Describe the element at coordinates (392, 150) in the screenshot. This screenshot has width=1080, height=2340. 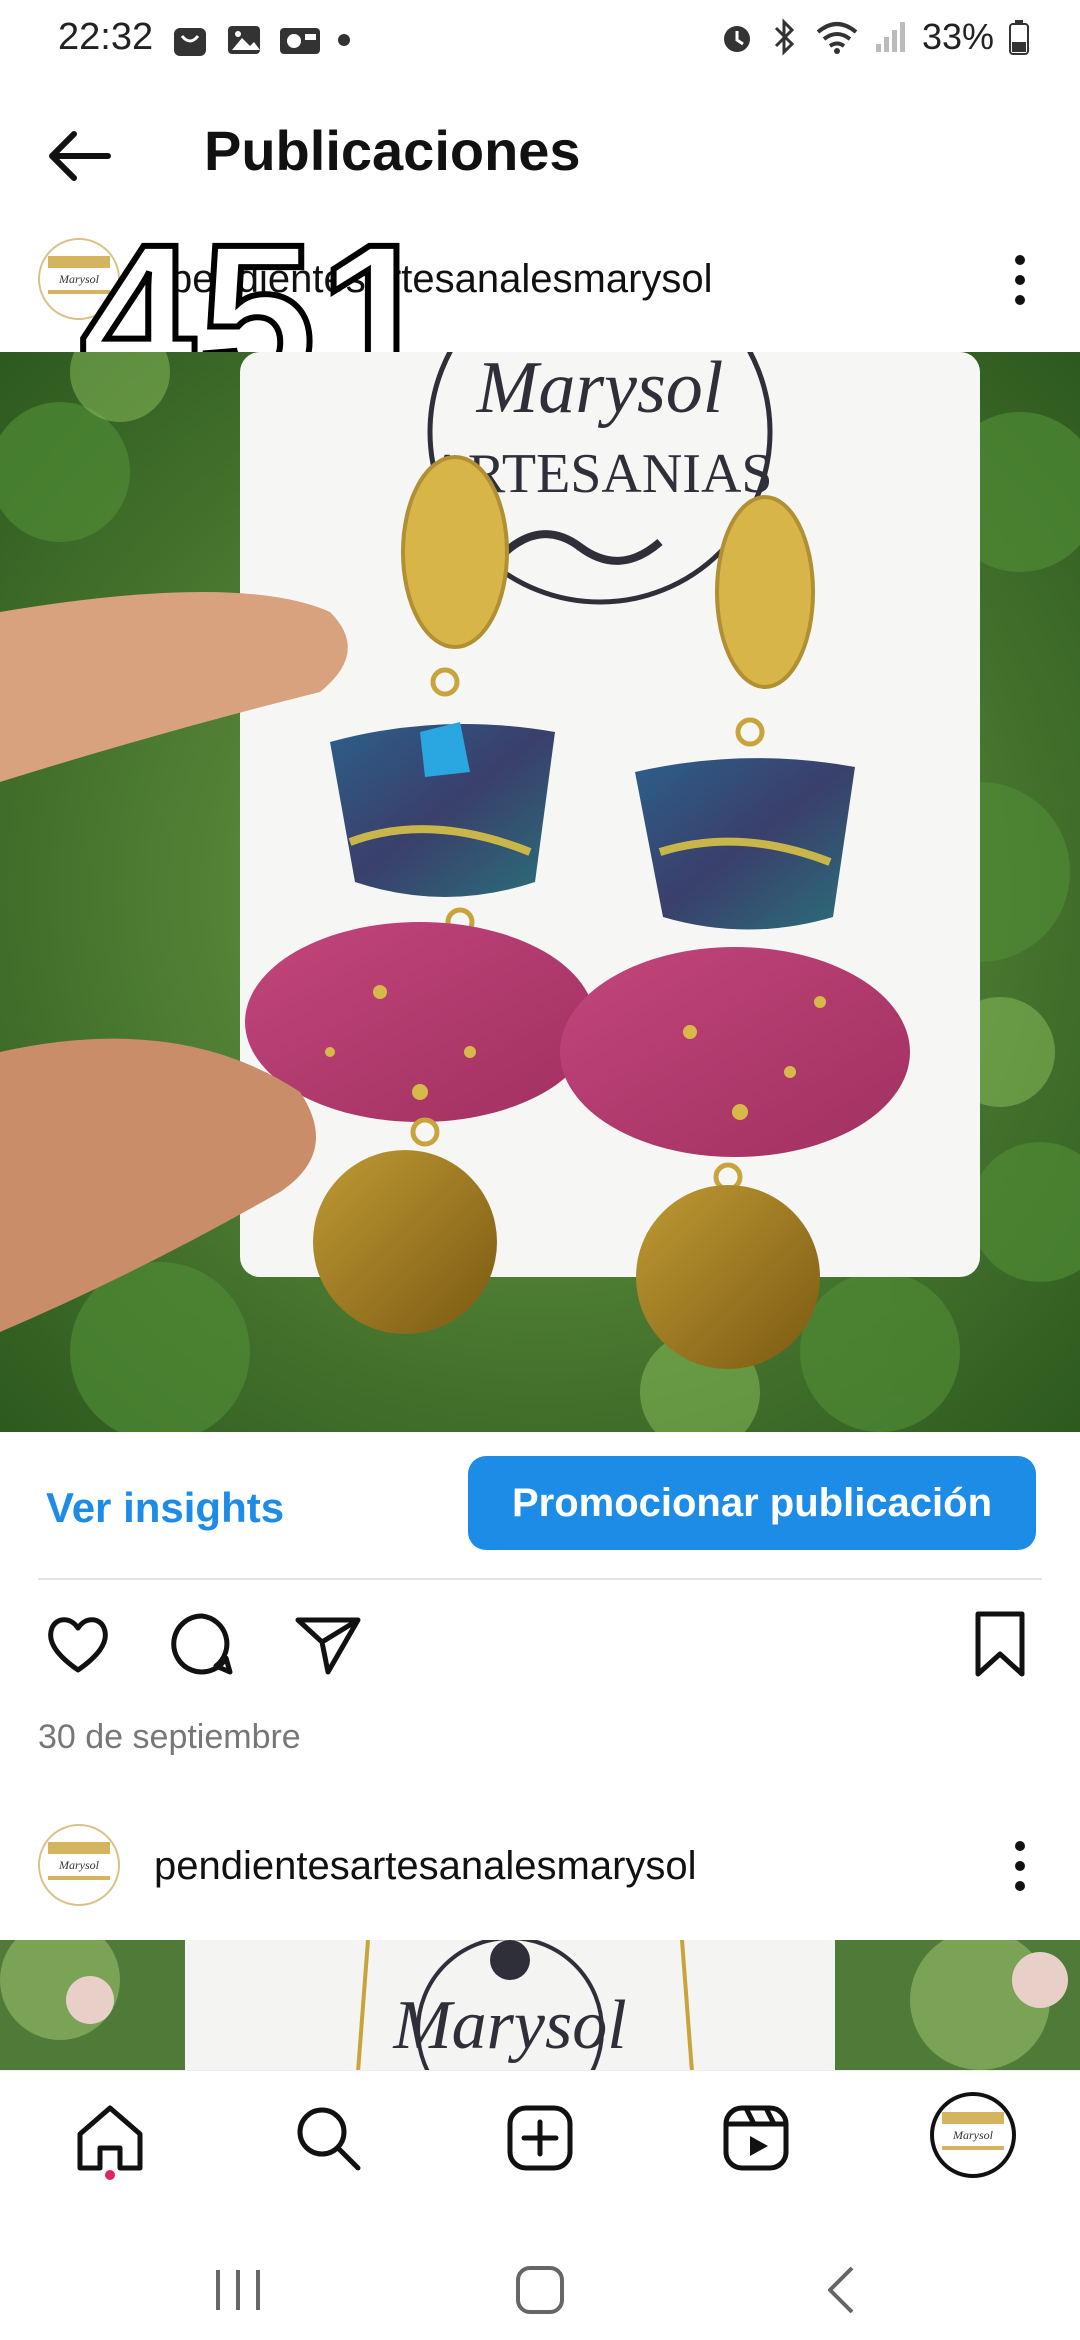
I see `page-title: Publicaciones` at that location.